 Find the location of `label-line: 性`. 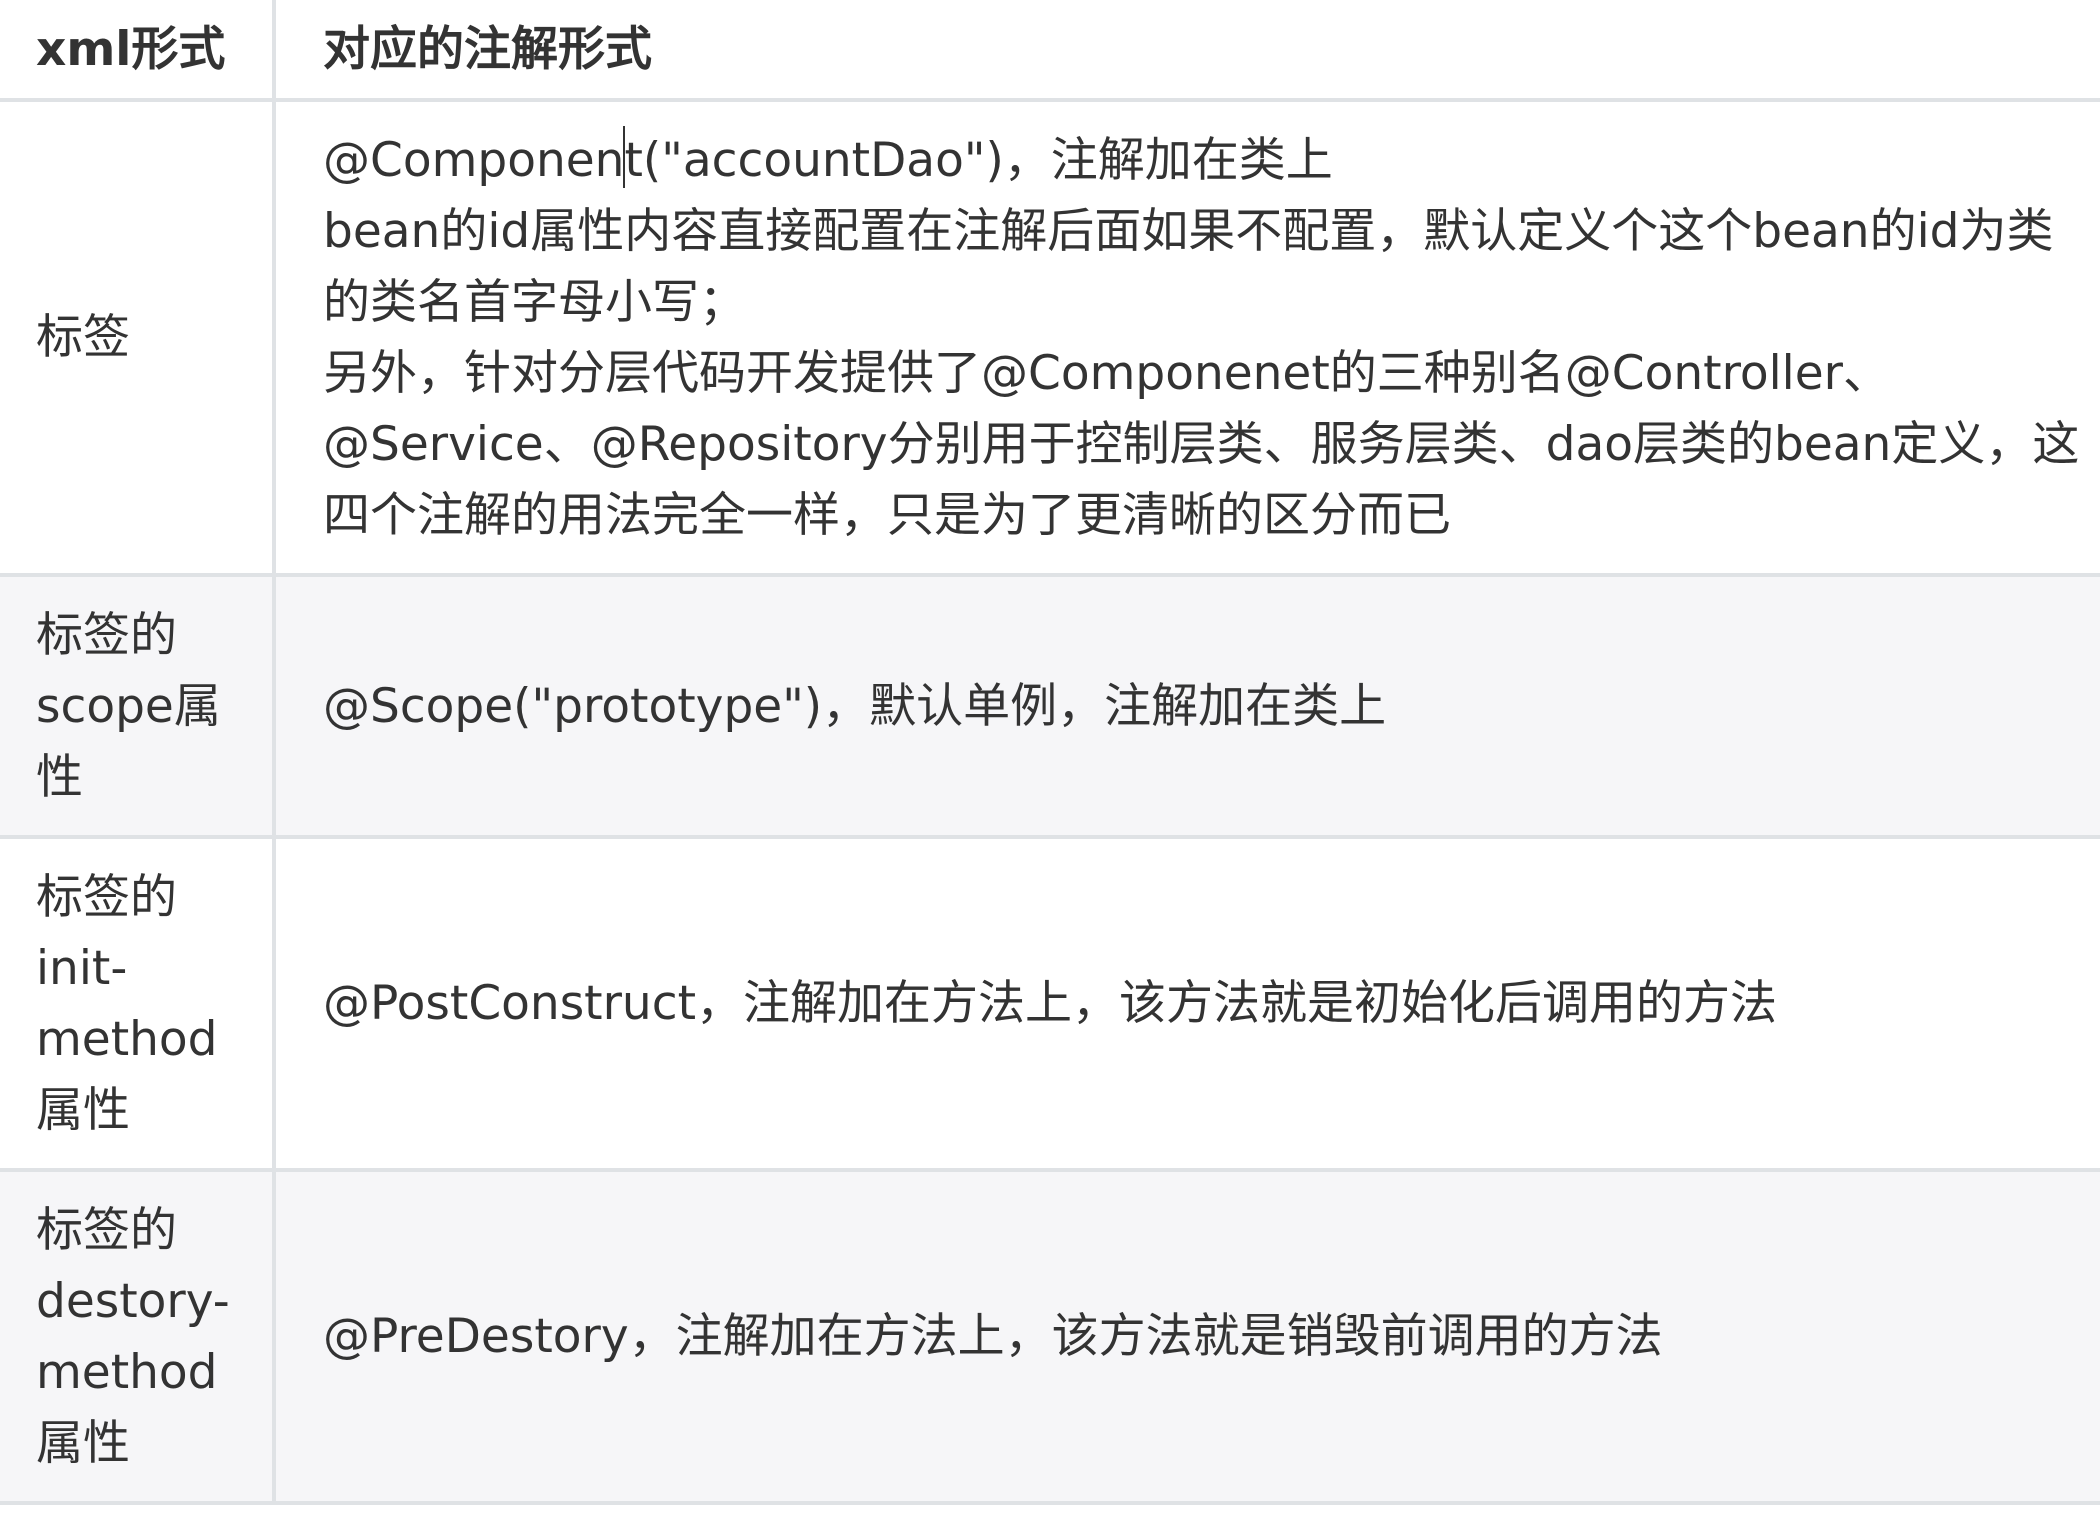

label-line: 性 is located at coordinates (59, 777).